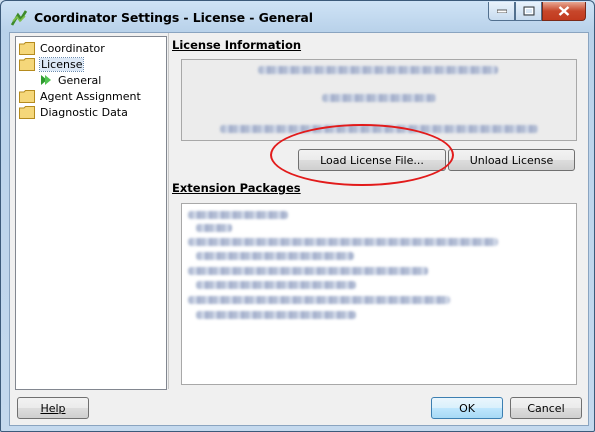  What do you see at coordinates (80, 80) in the screenshot?
I see `tree-item-label: General` at bounding box center [80, 80].